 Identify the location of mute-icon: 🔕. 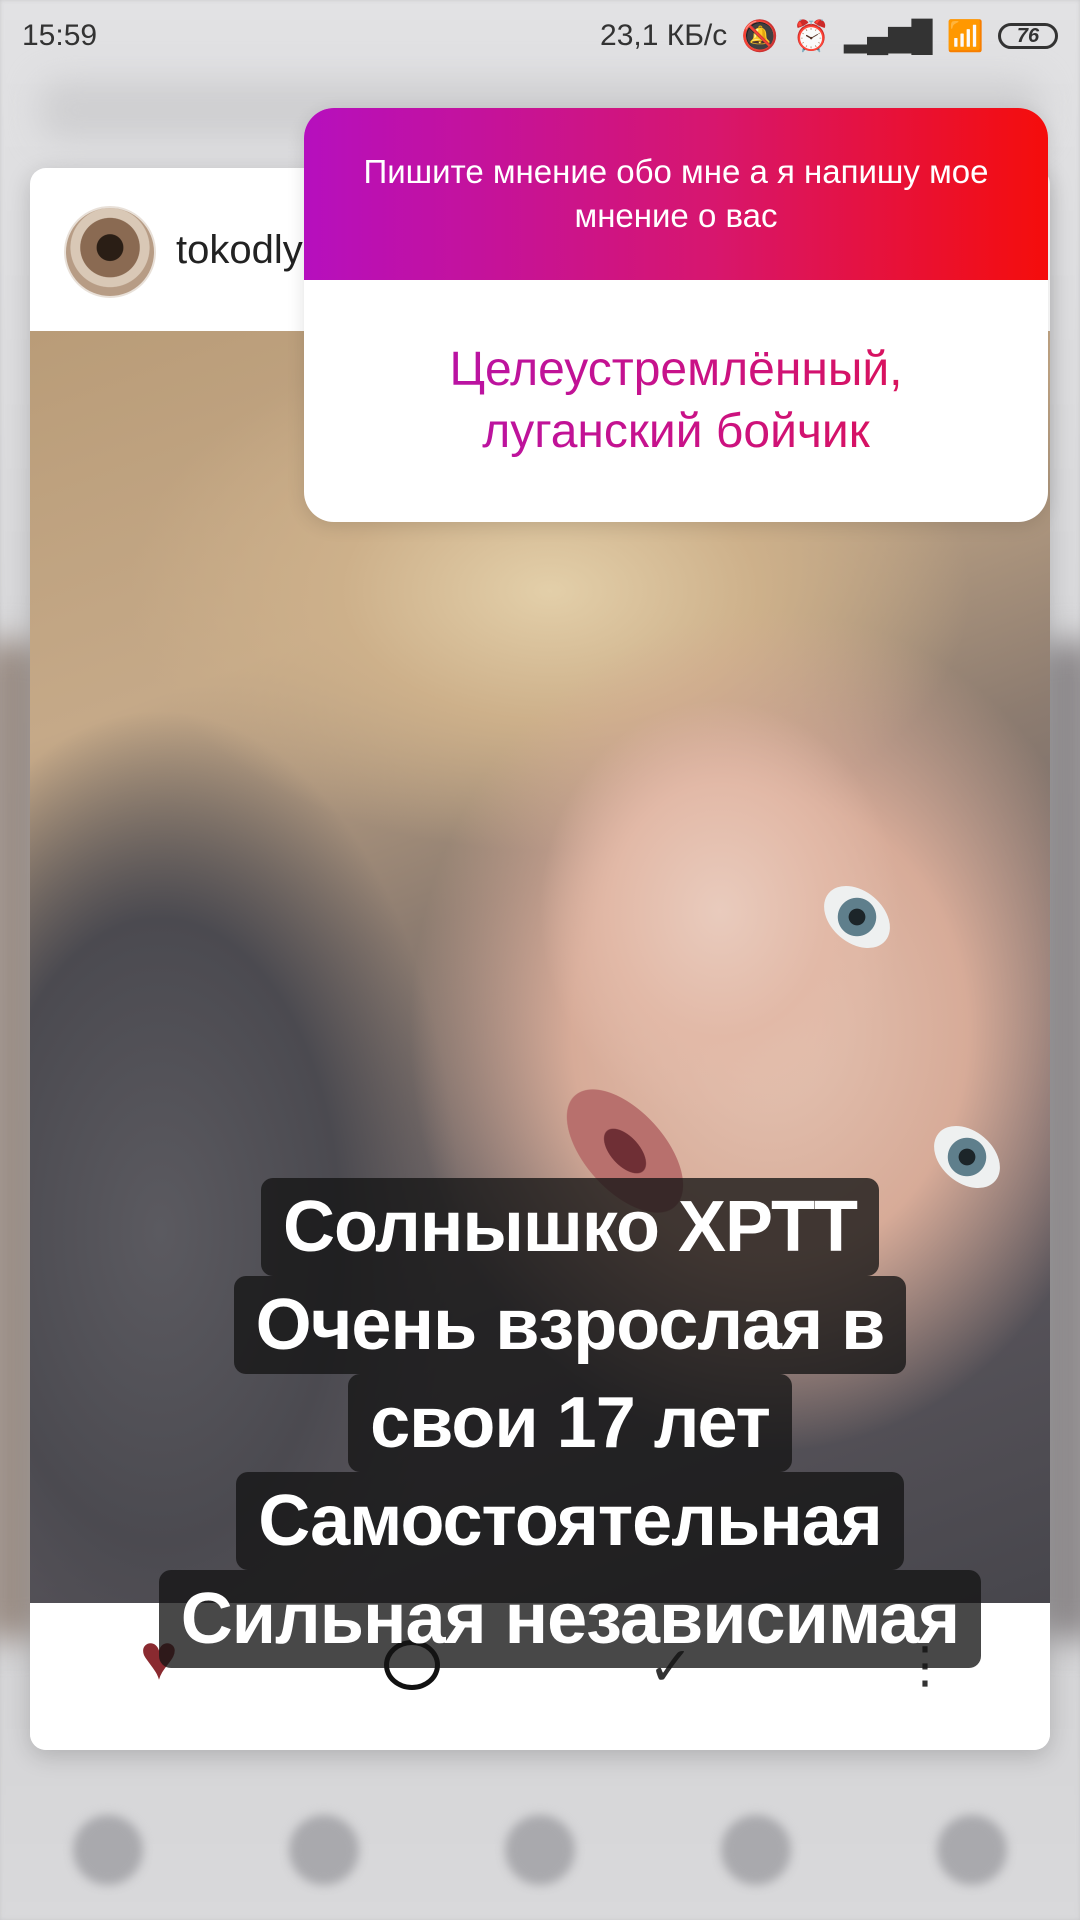
(760, 36).